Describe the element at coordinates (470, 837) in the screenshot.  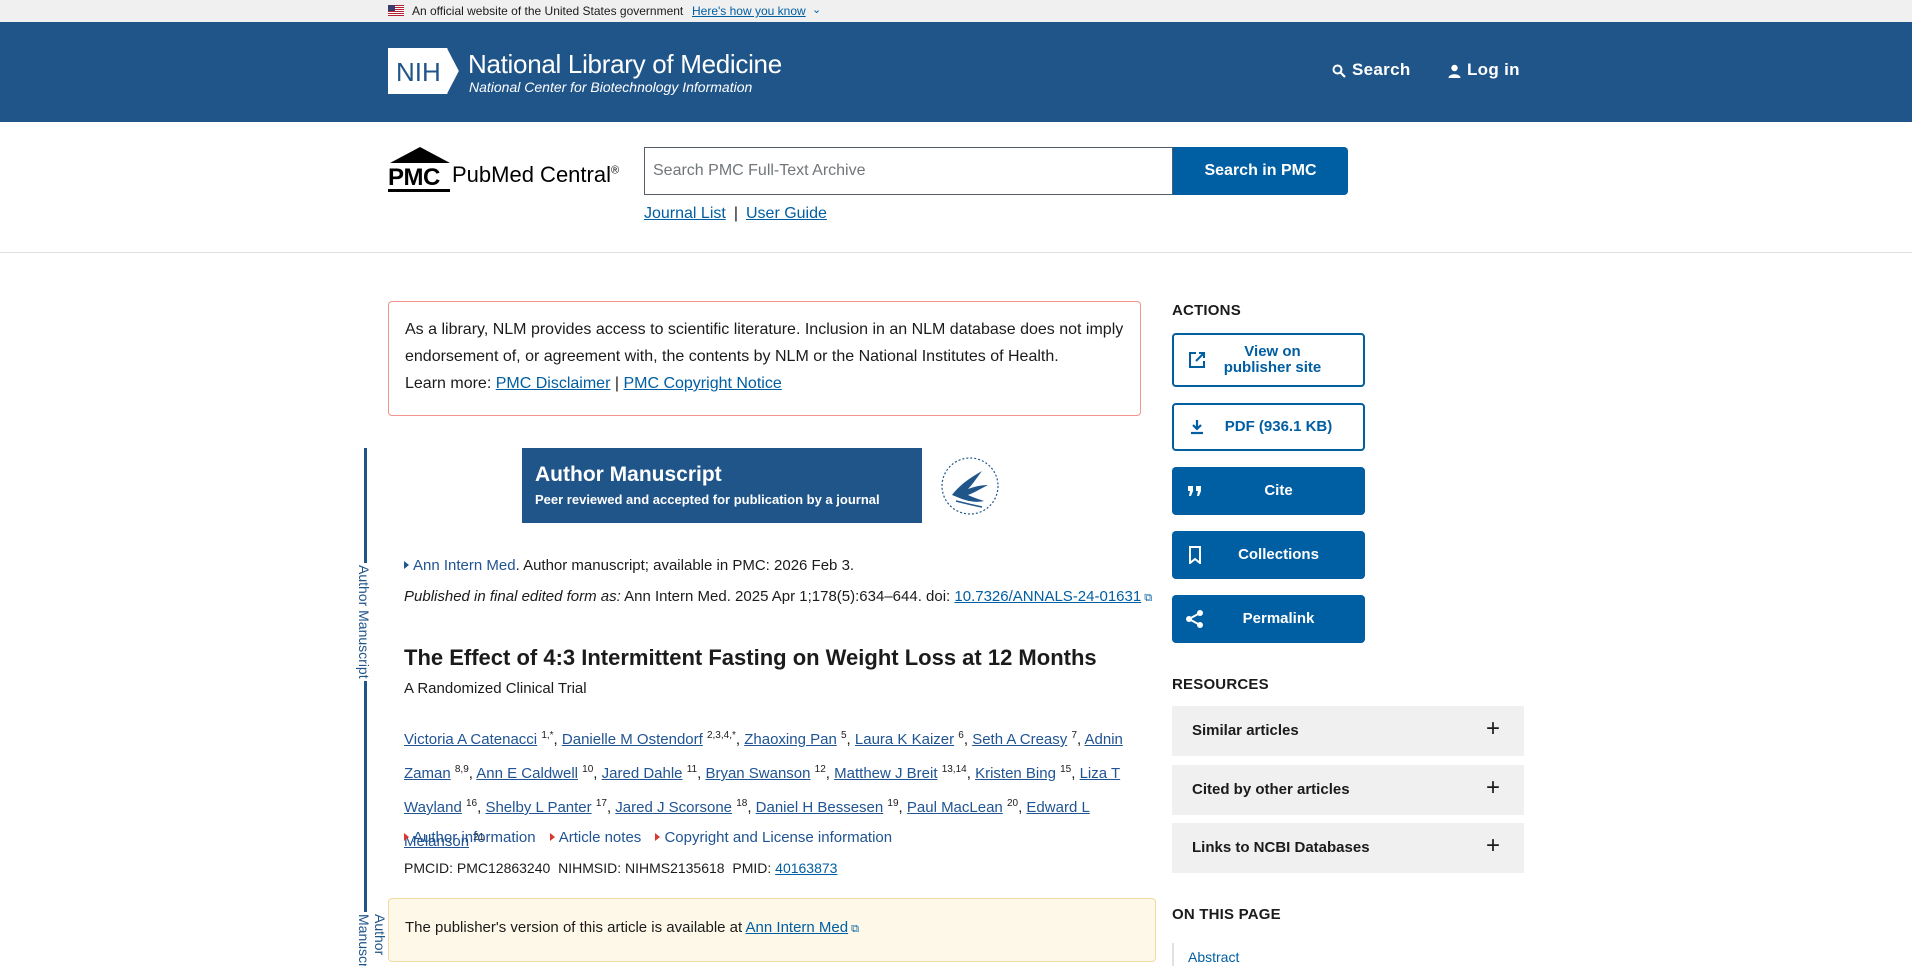
I see `author-information-toggle: Author information` at that location.